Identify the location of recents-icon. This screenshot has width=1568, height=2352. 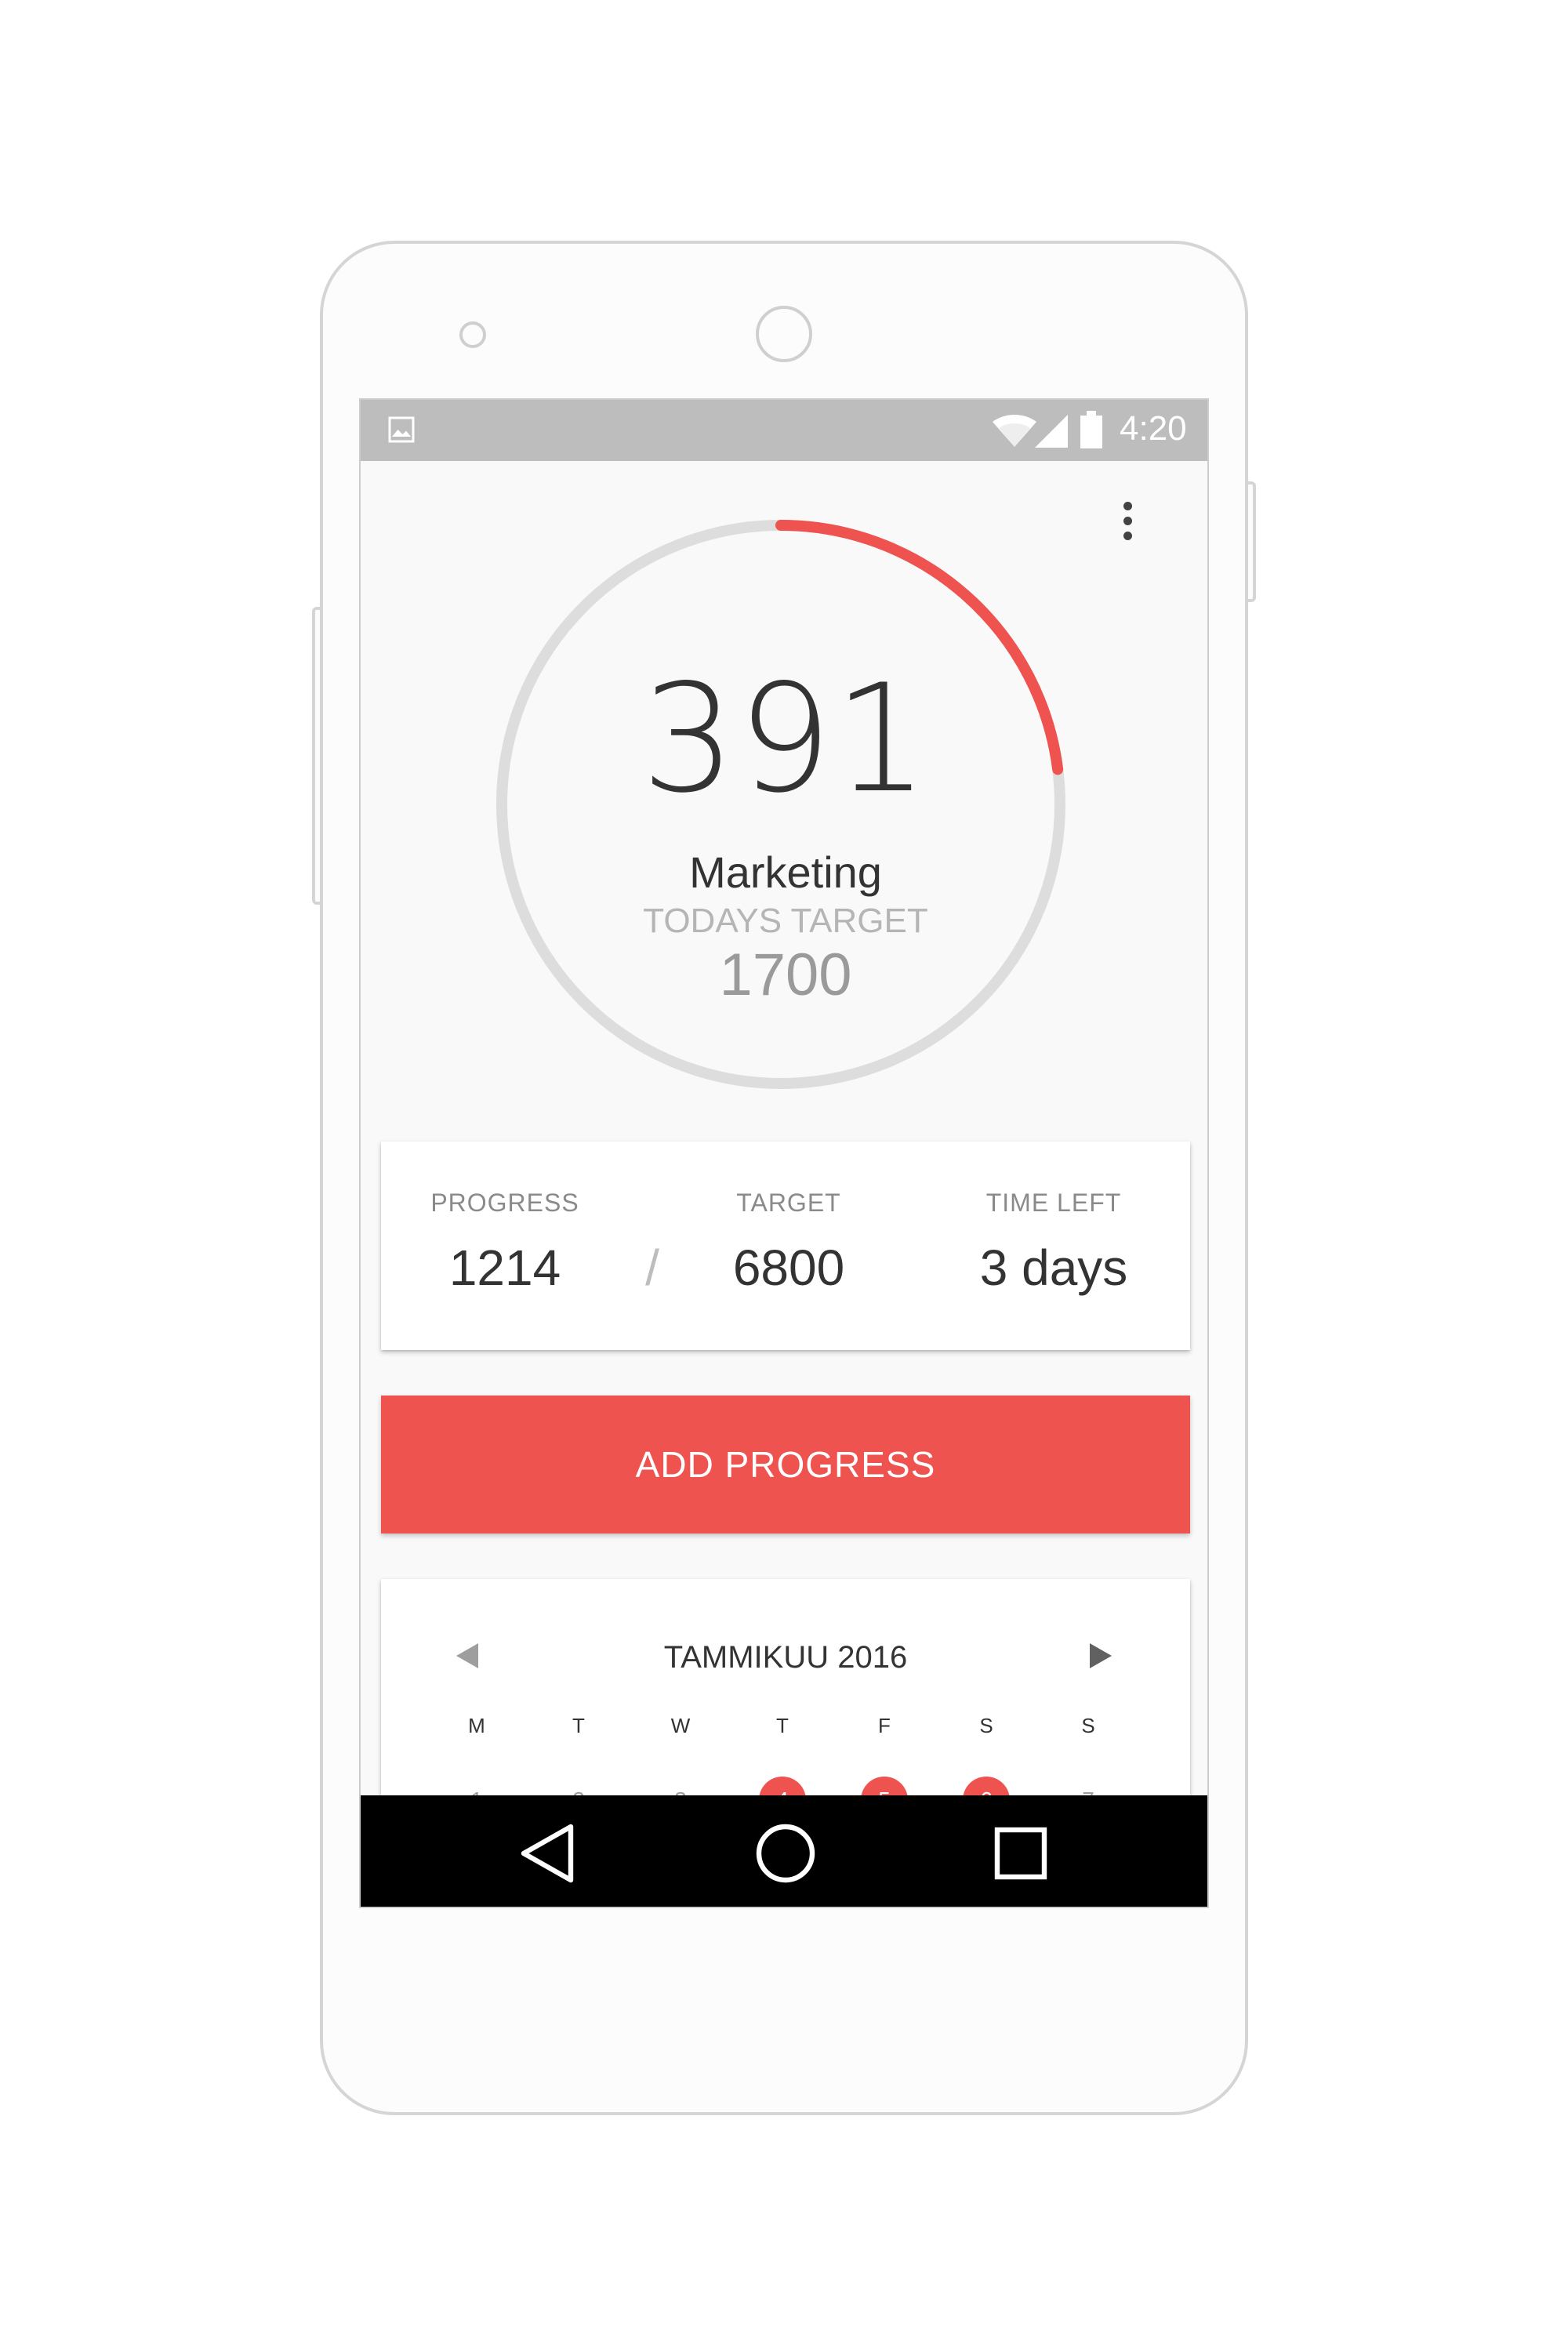
(1020, 1853).